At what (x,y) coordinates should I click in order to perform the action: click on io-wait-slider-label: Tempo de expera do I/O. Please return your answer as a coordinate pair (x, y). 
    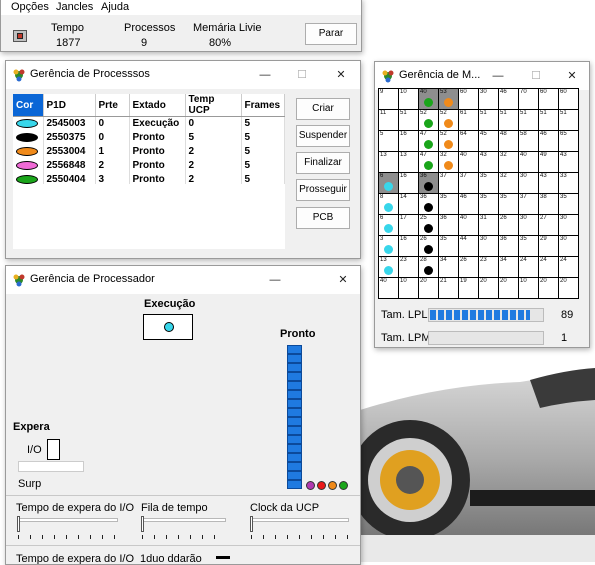
    Looking at the image, I should click on (75, 508).